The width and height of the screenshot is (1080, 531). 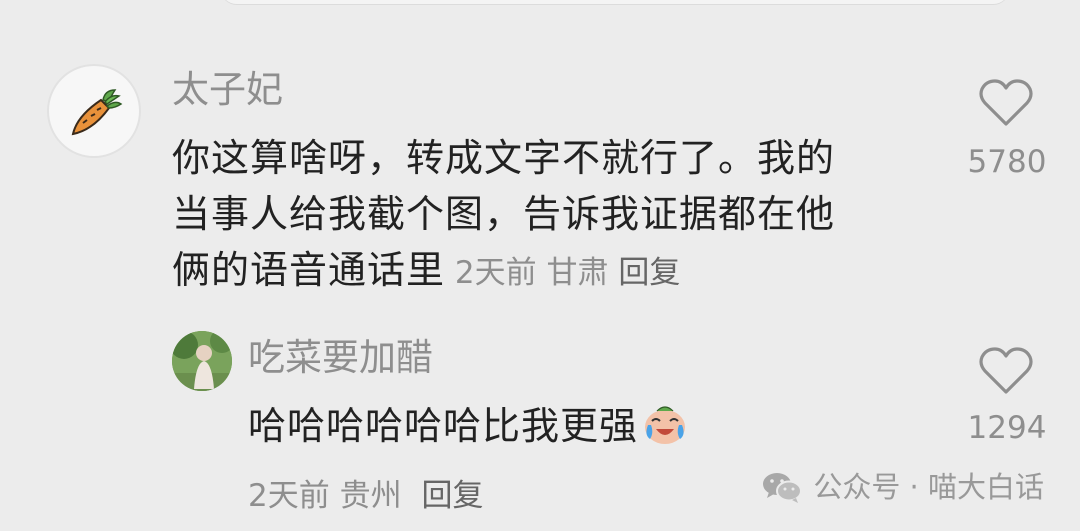 I want to click on top-input-bar, so click(x=615, y=2).